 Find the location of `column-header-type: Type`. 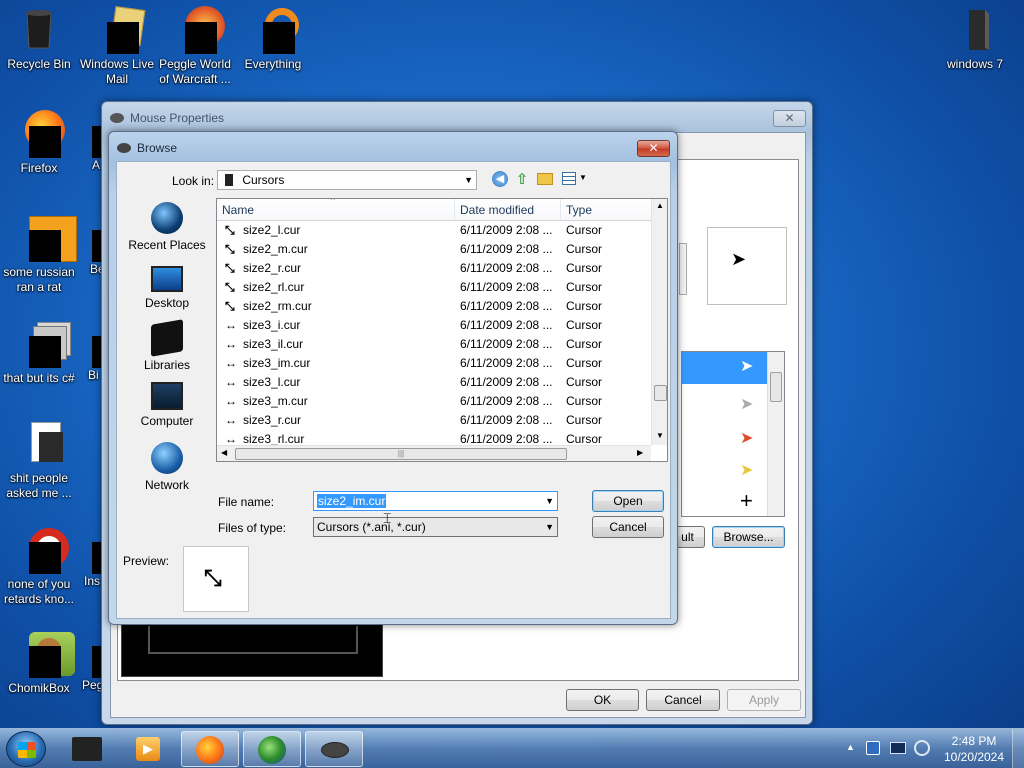

column-header-type: Type is located at coordinates (607, 210).